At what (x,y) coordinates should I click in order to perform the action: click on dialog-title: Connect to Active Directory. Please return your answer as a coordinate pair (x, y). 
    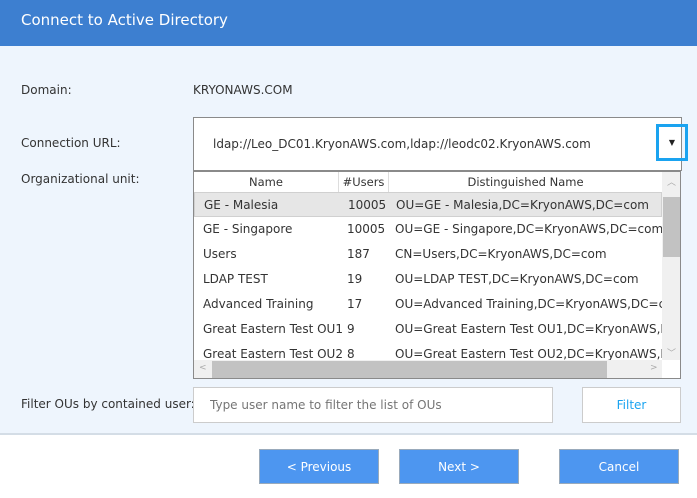
    Looking at the image, I should click on (124, 20).